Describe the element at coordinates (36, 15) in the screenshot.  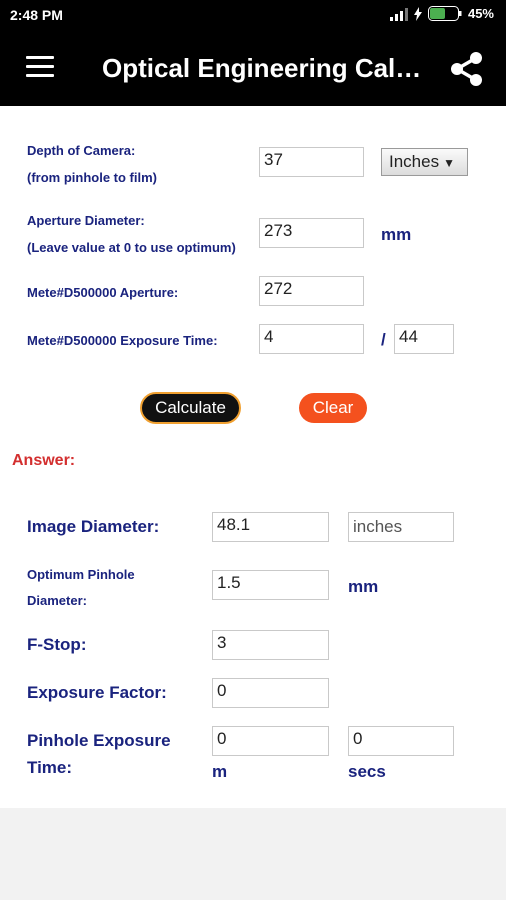
I see `status-time: 2:48 PM` at that location.